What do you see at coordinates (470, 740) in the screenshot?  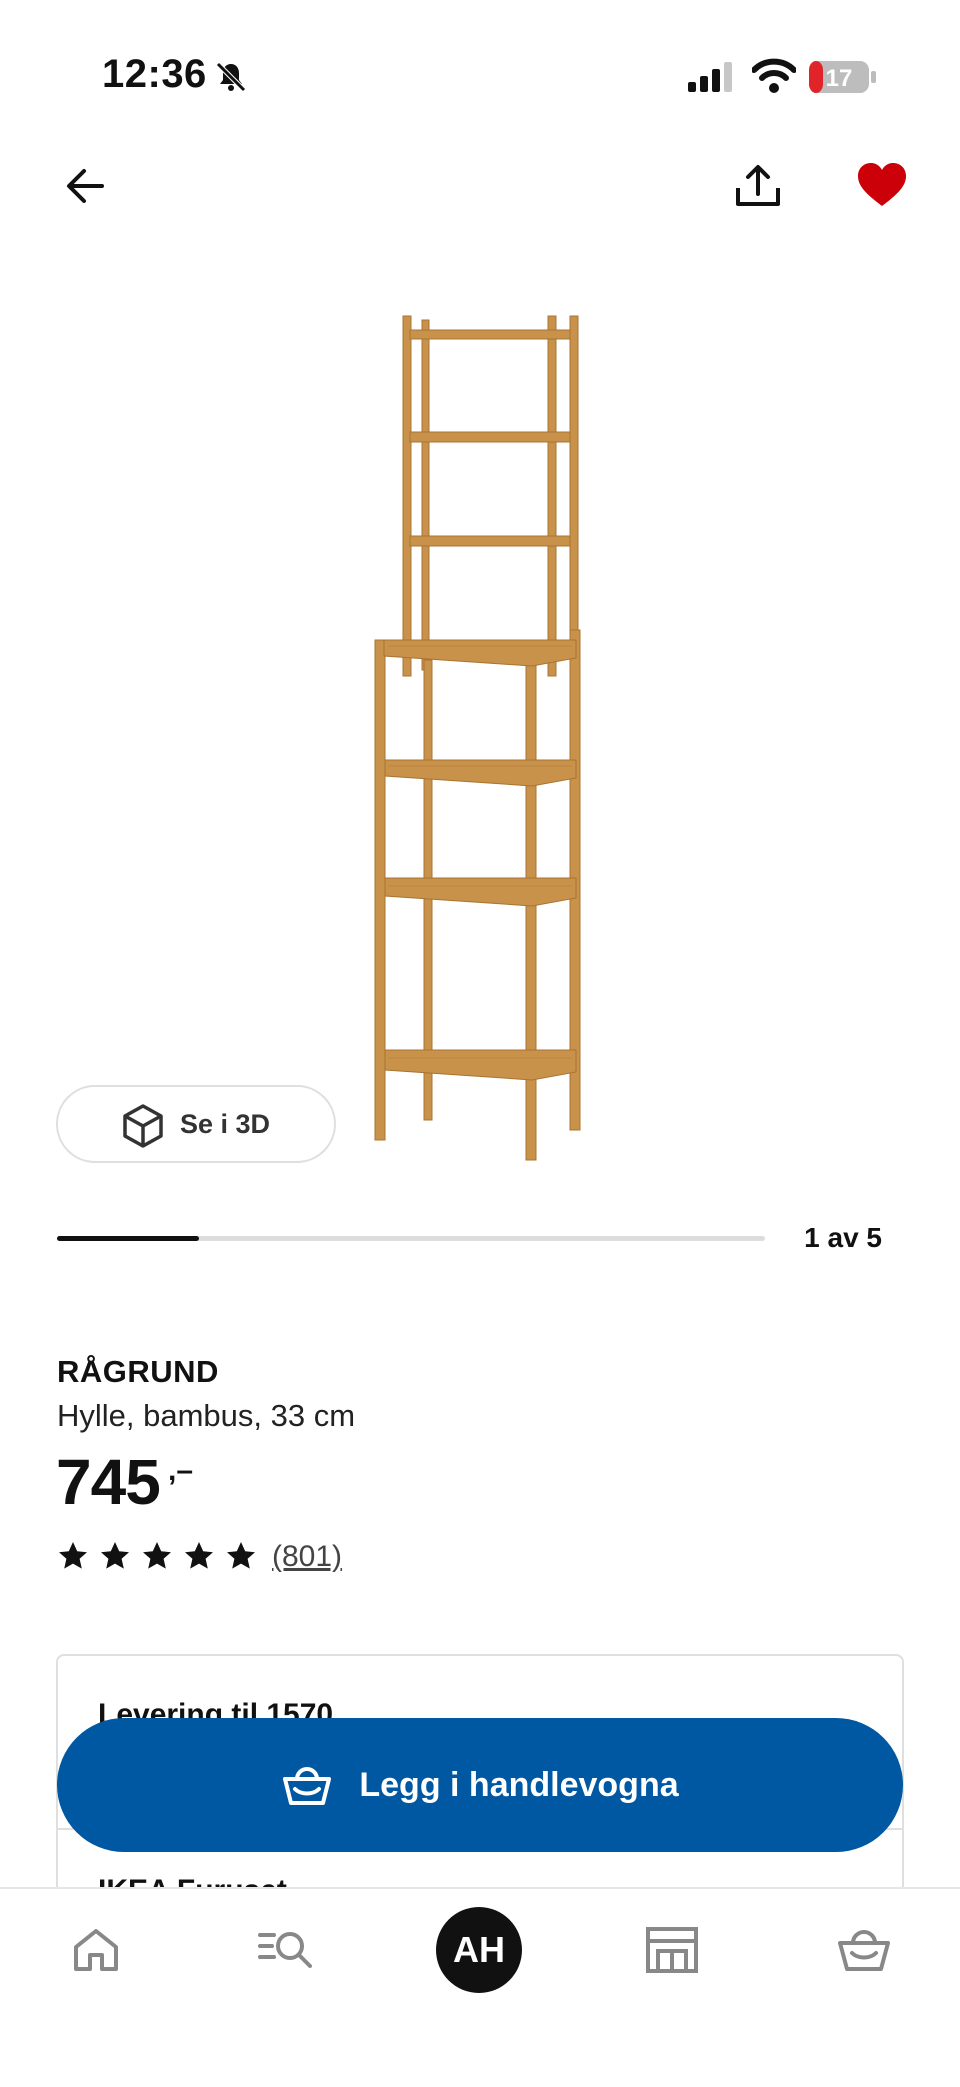 I see `product-image` at bounding box center [470, 740].